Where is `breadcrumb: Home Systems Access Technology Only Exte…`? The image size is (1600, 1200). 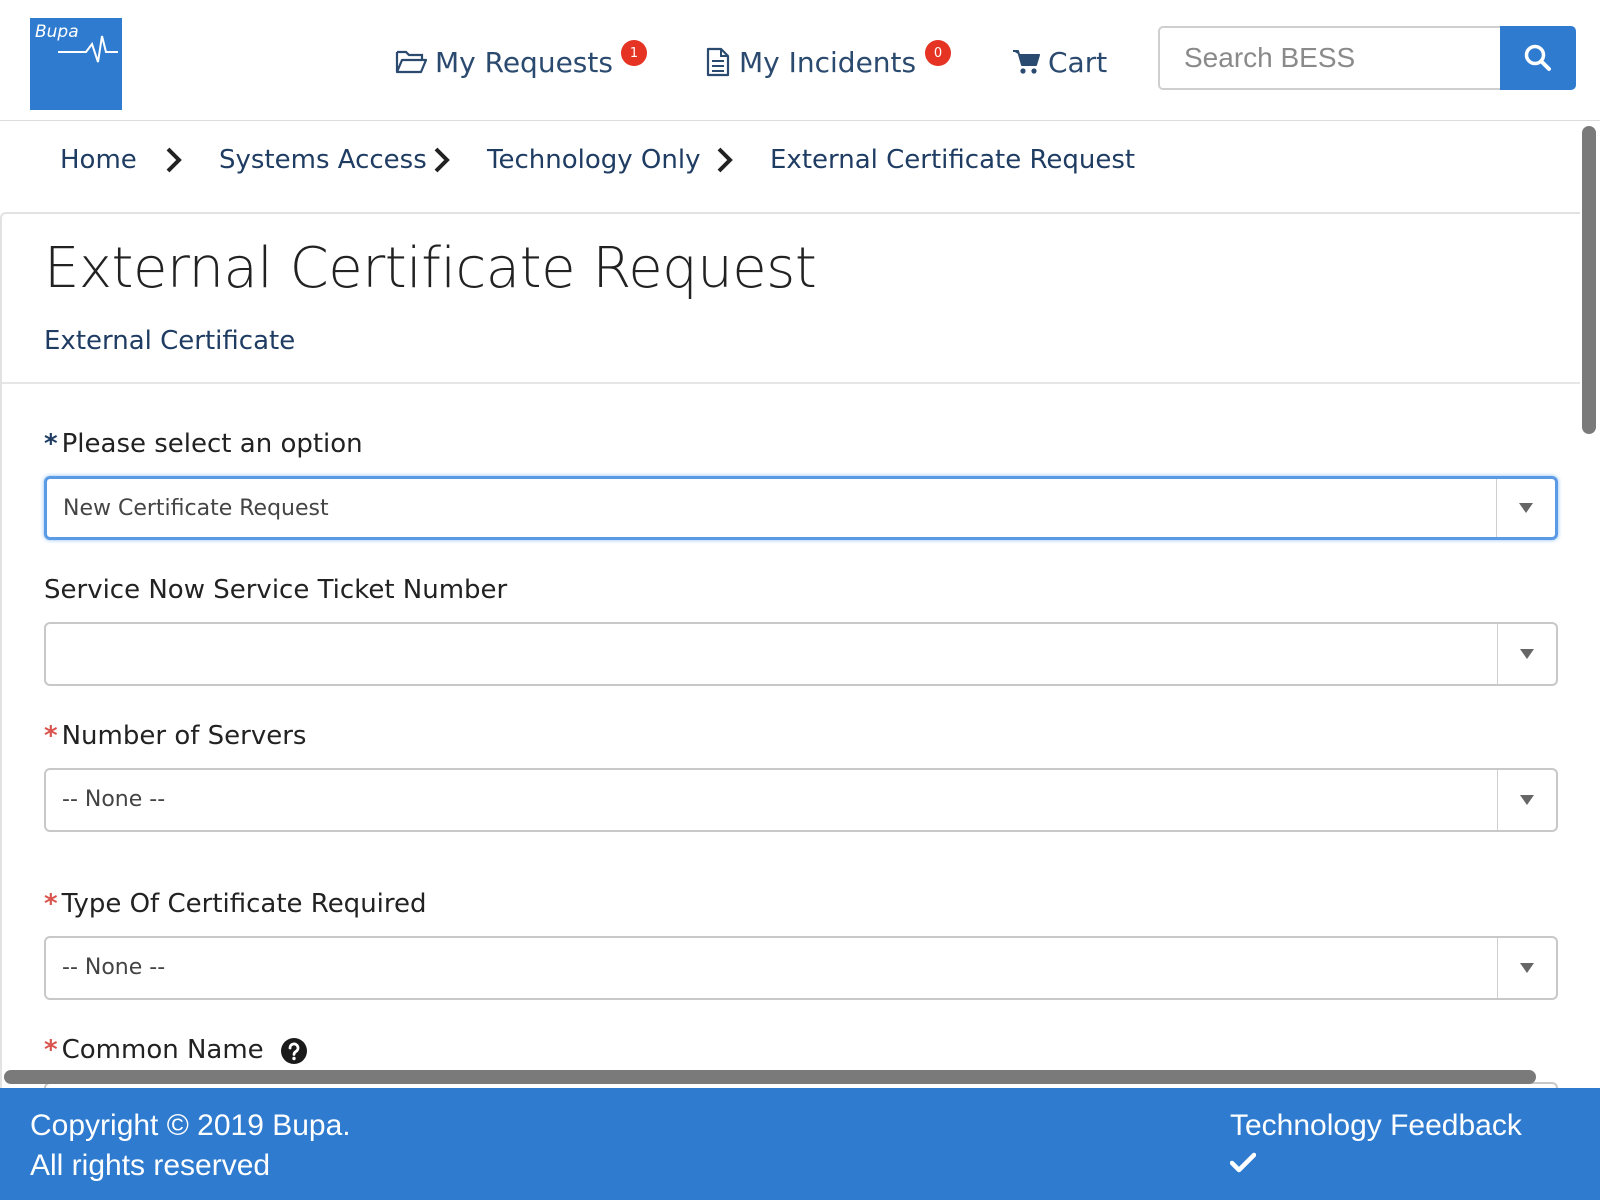
breadcrumb: Home Systems Access Technology Only Exte… is located at coordinates (790, 166).